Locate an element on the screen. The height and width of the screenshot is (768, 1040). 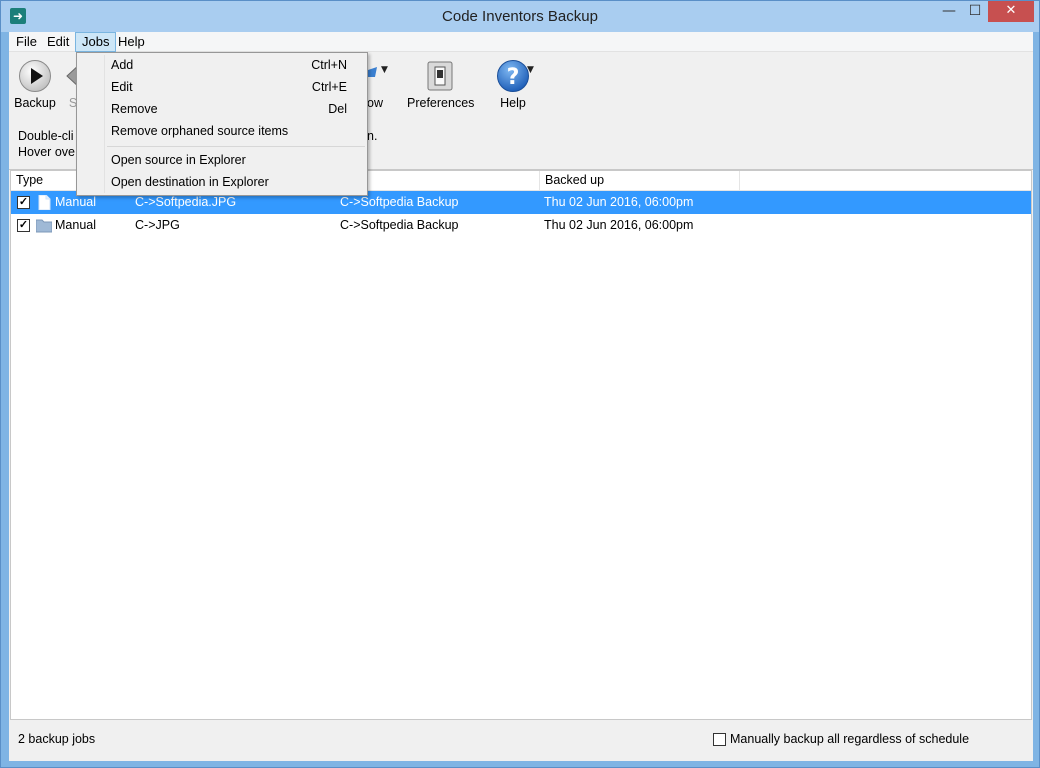
file-icon is located at coordinates (44, 202).